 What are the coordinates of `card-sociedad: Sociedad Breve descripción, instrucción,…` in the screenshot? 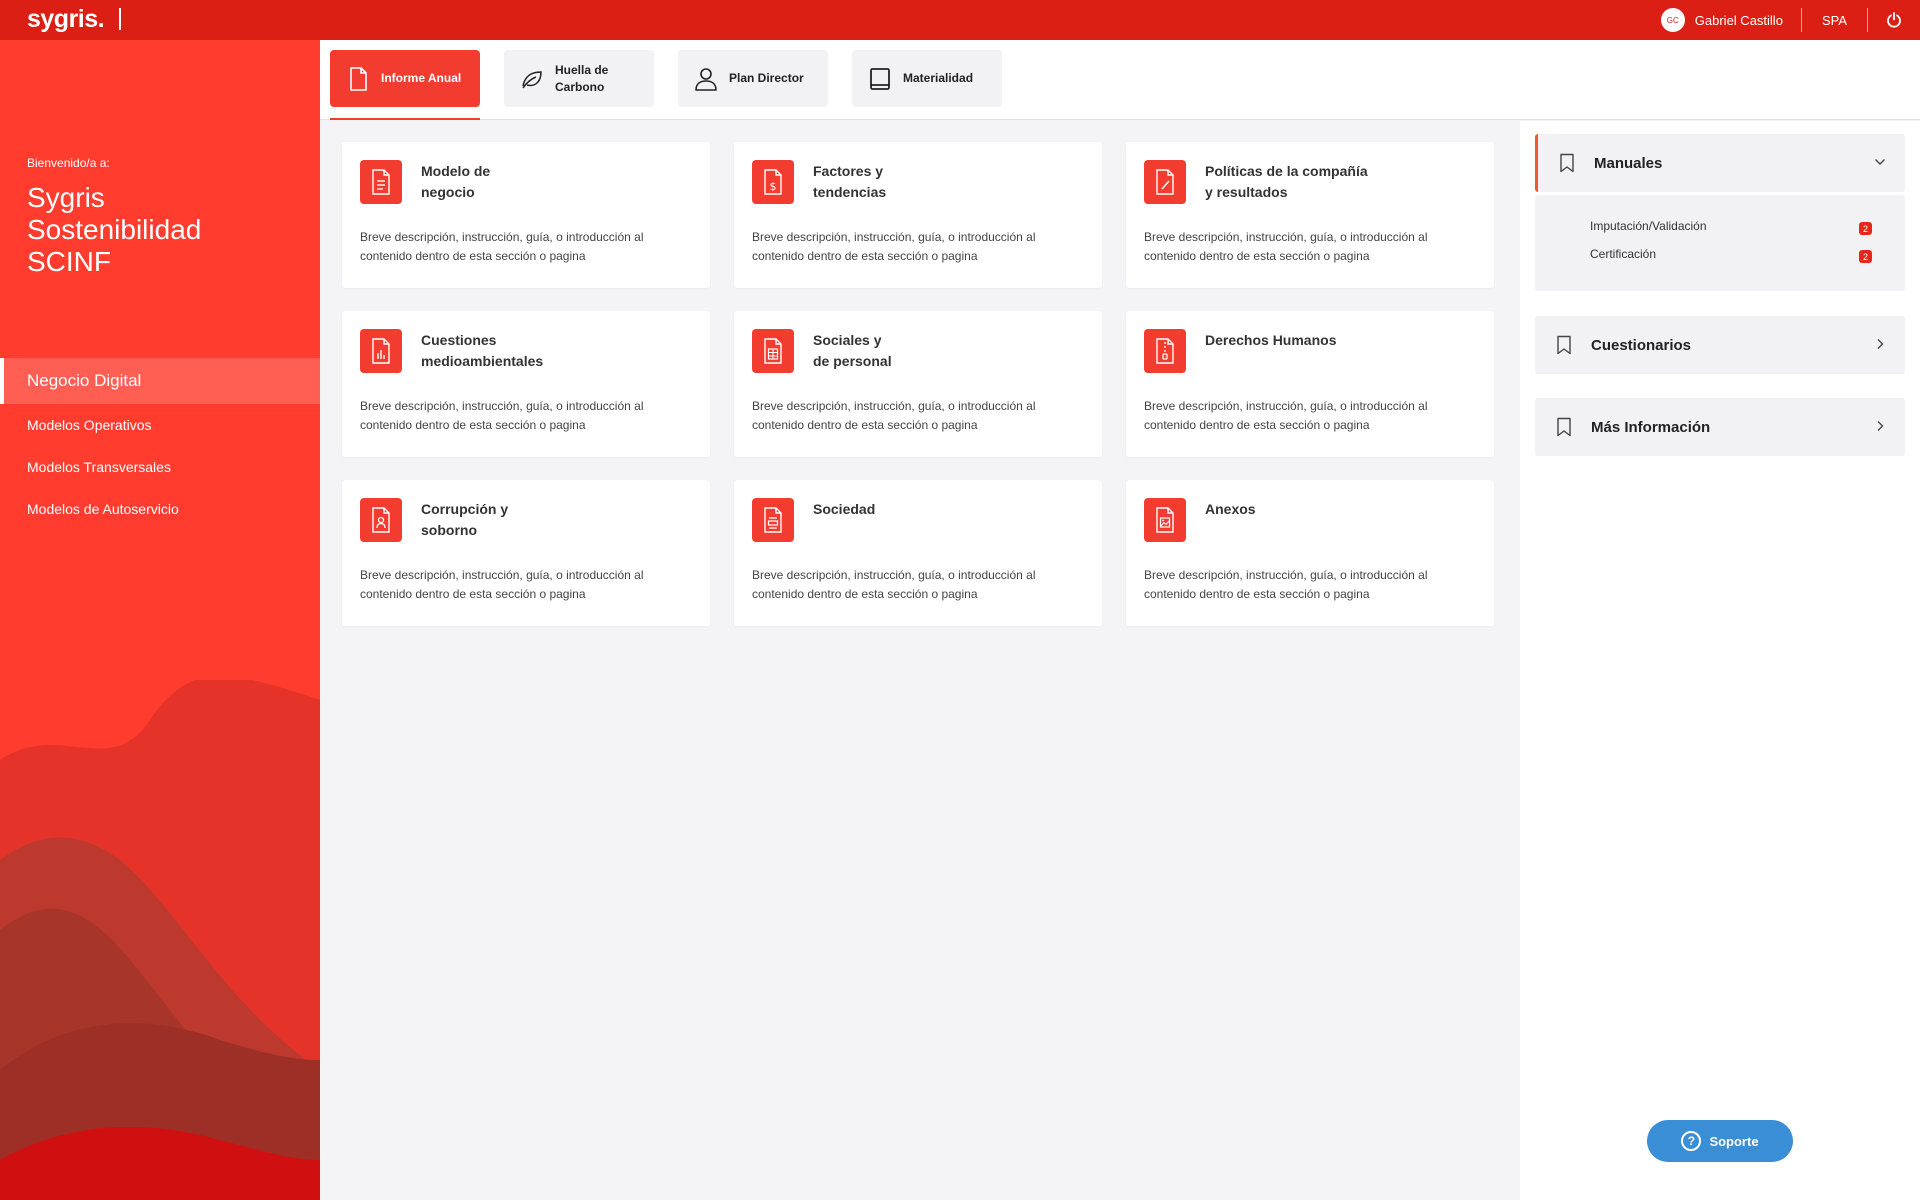 It's located at (918, 553).